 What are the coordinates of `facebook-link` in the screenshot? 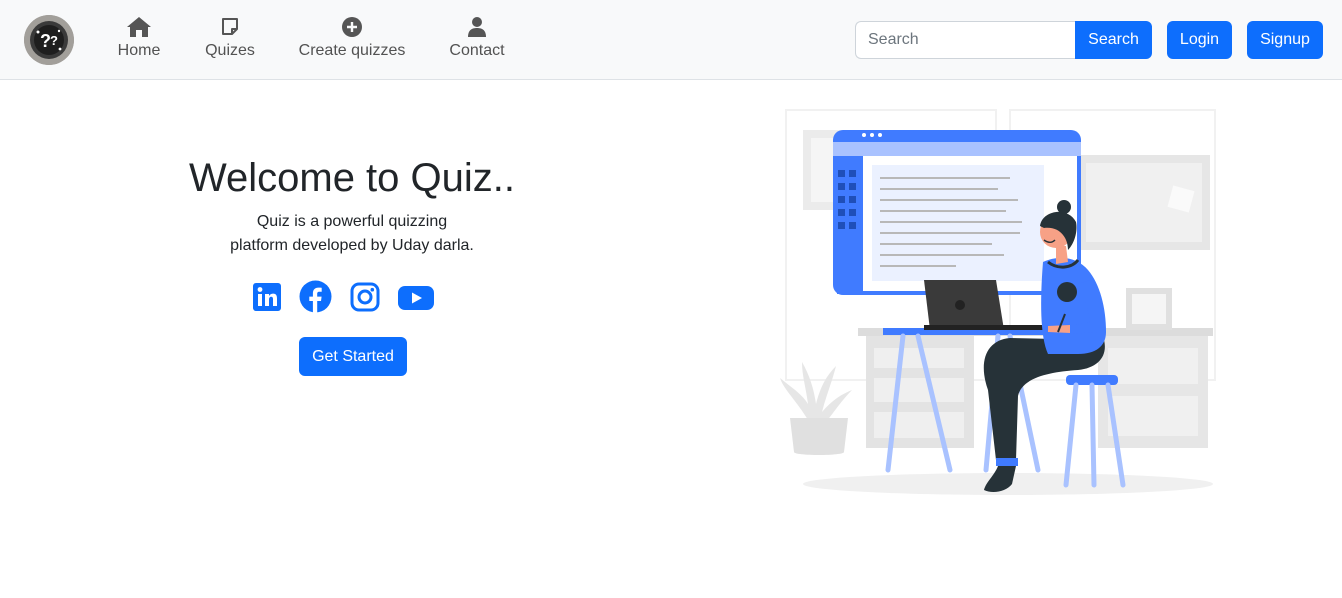 It's located at (315, 299).